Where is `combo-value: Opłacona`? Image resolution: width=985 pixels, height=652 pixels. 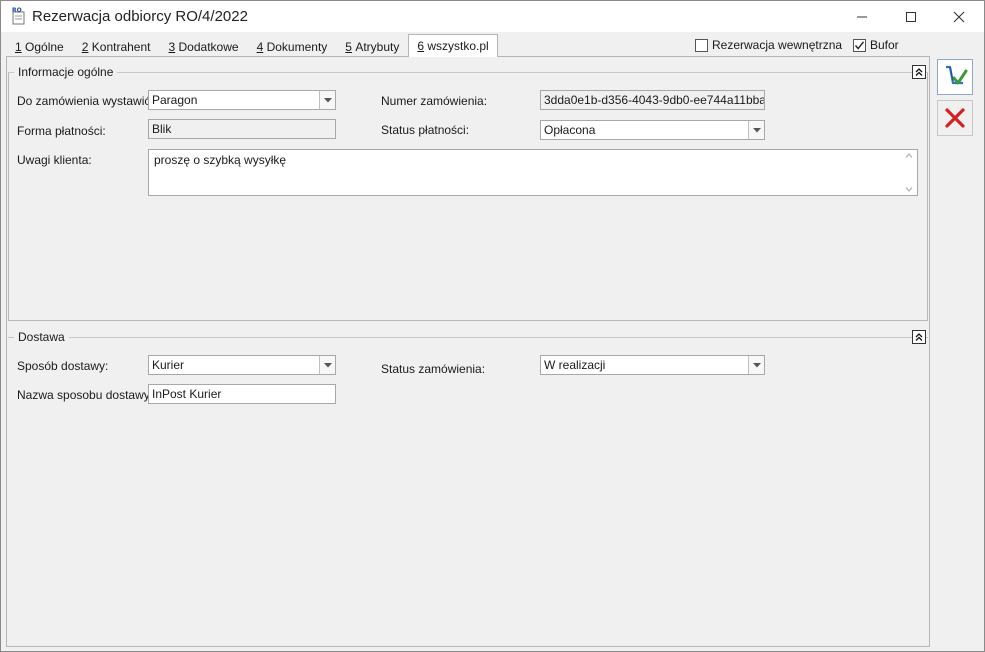 combo-value: Opłacona is located at coordinates (570, 130).